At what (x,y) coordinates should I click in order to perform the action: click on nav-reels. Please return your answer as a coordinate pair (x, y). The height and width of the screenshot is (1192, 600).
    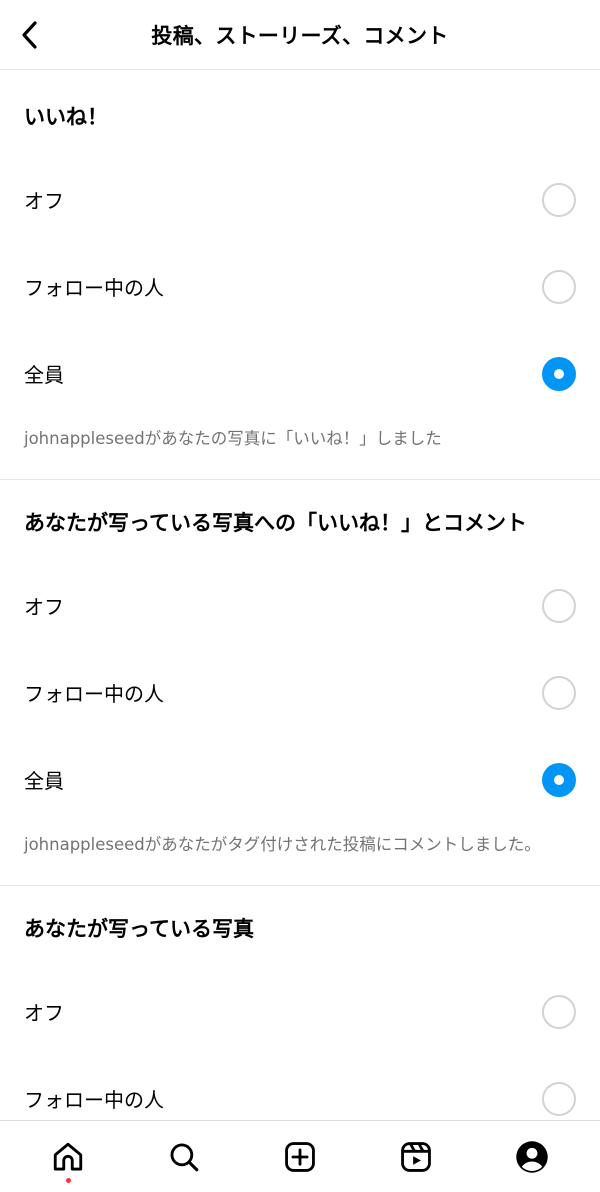
    Looking at the image, I should click on (416, 1157).